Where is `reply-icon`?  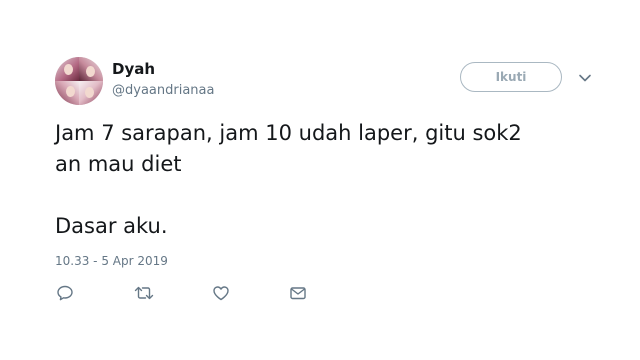 reply-icon is located at coordinates (66, 294).